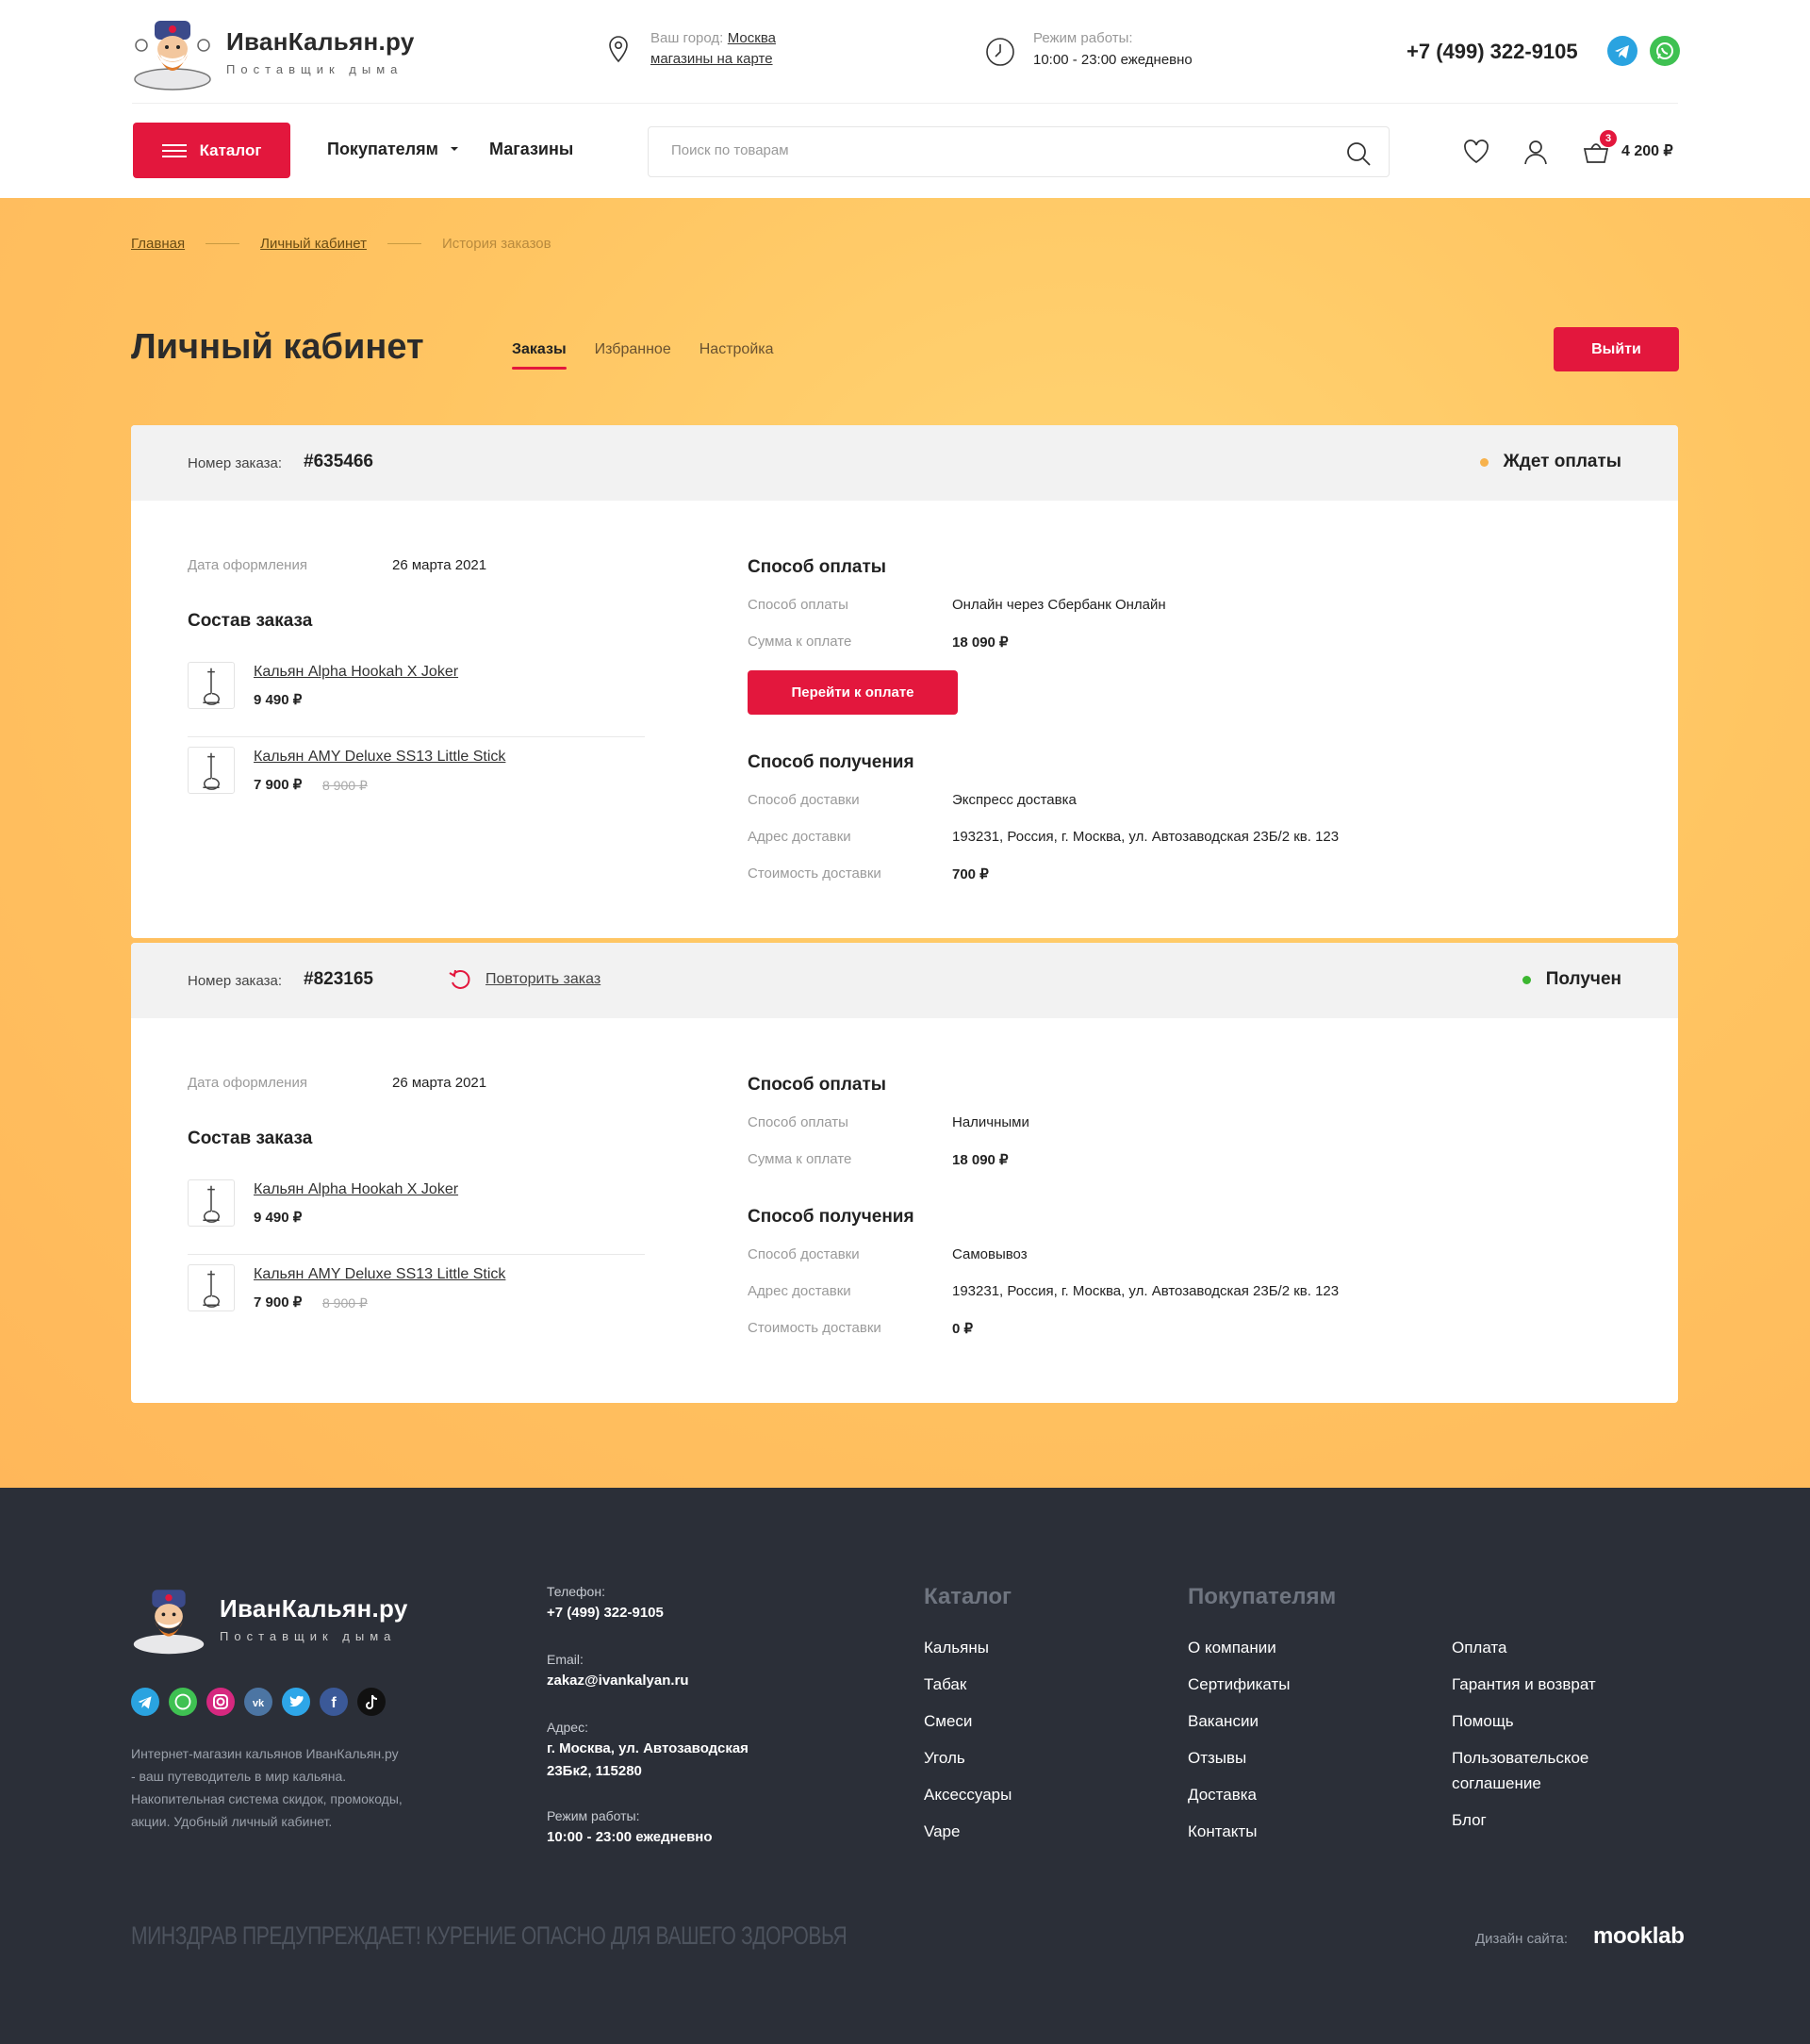 The height and width of the screenshot is (2044, 1810). I want to click on footer-link-hookahs: Кальяны, so click(956, 1647).